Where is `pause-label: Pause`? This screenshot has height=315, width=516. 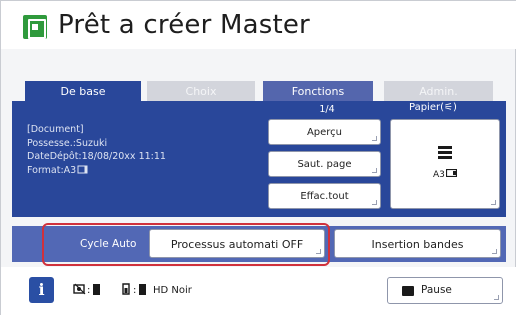
pause-label: Pause is located at coordinates (436, 290).